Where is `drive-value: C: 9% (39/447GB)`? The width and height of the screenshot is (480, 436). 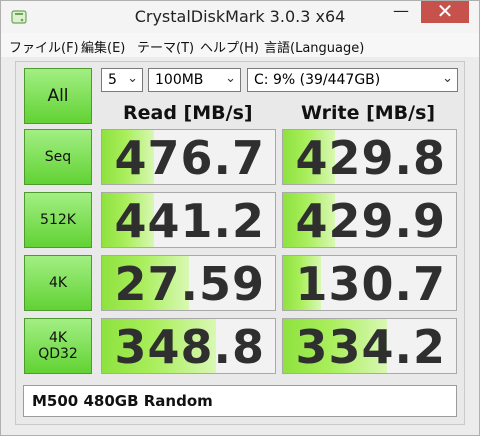
drive-value: C: 9% (39/447GB) is located at coordinates (317, 80).